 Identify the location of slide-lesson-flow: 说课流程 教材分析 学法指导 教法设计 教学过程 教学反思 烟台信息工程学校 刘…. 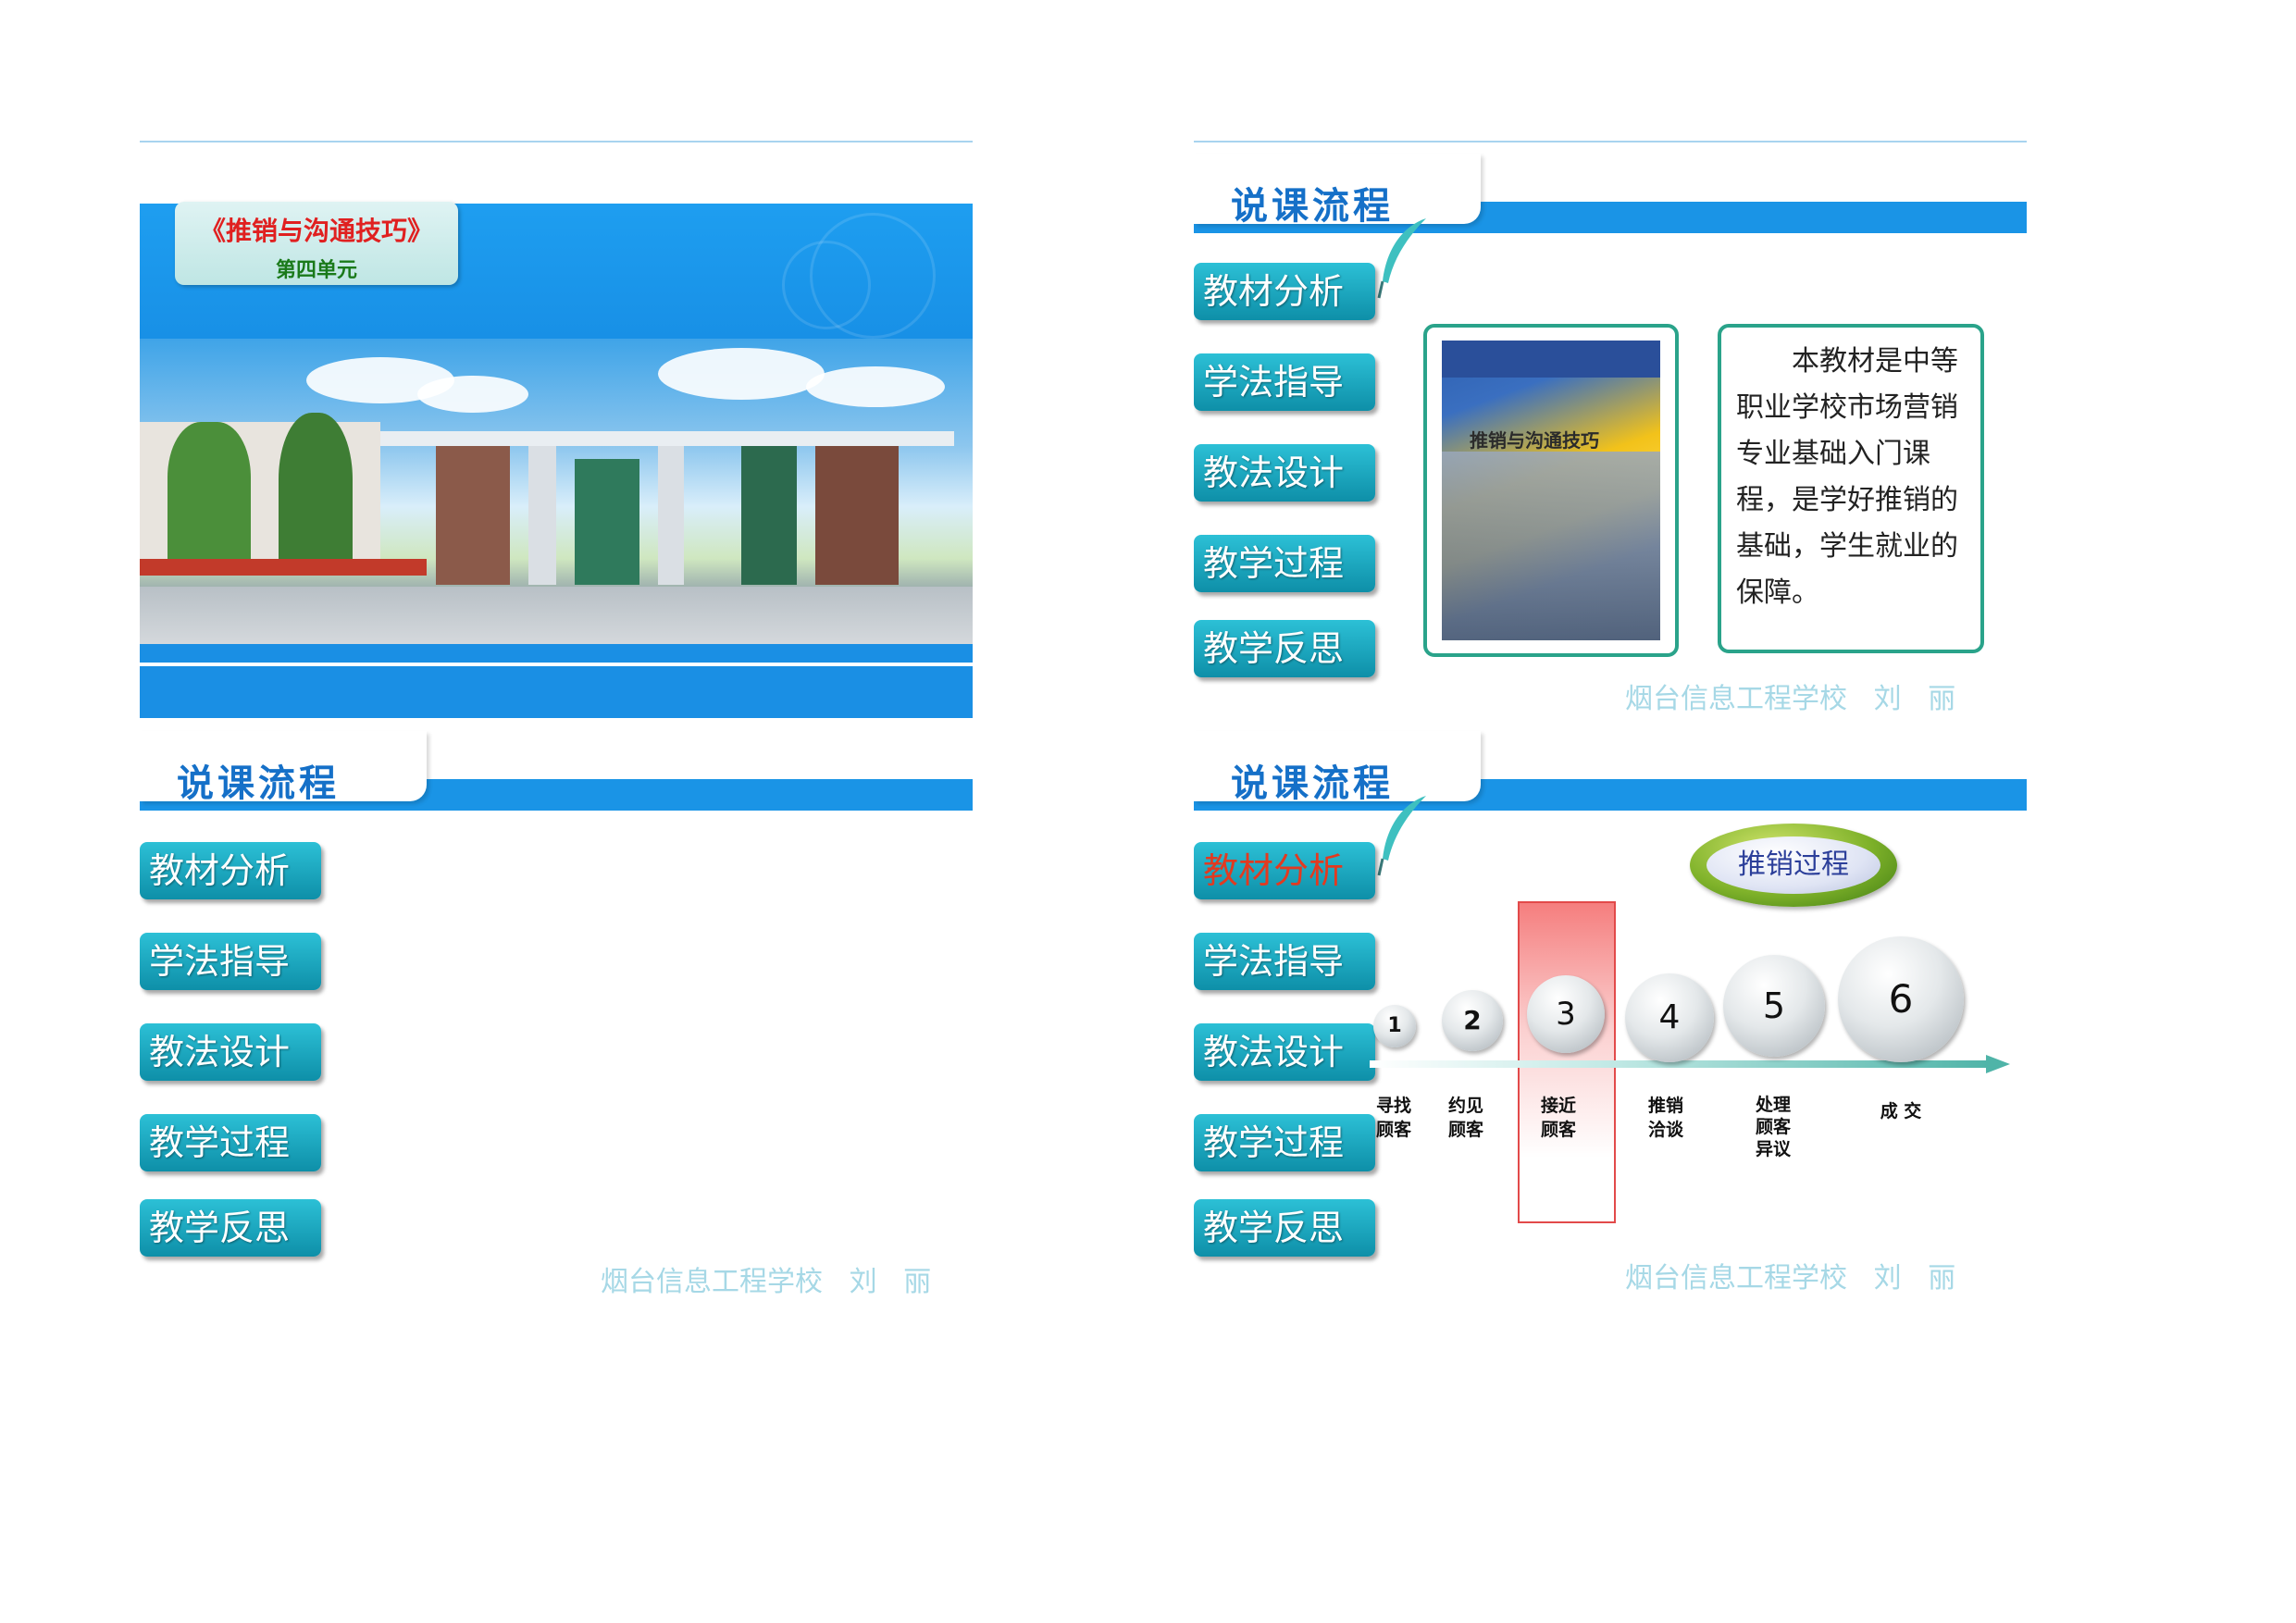
(557, 1006).